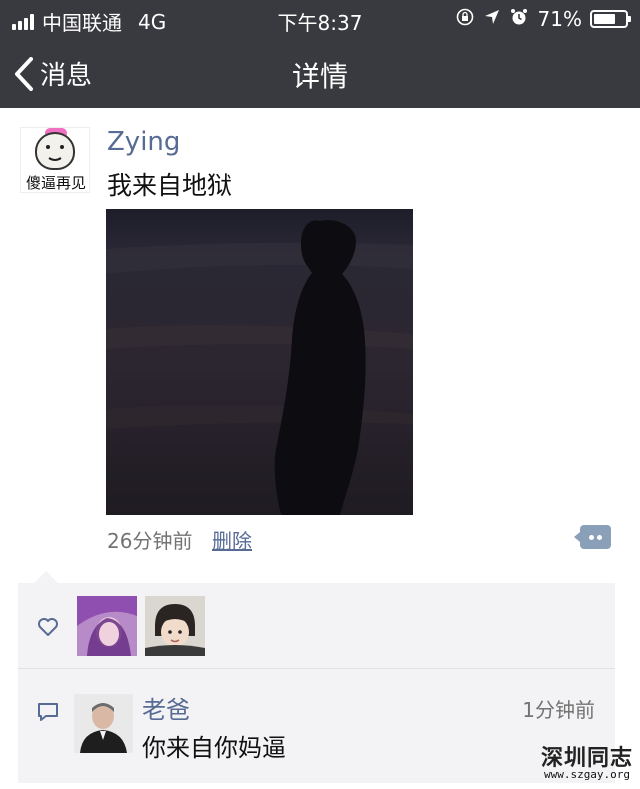  Describe the element at coordinates (166, 707) in the screenshot. I see `commenter-name: 老爸` at that location.